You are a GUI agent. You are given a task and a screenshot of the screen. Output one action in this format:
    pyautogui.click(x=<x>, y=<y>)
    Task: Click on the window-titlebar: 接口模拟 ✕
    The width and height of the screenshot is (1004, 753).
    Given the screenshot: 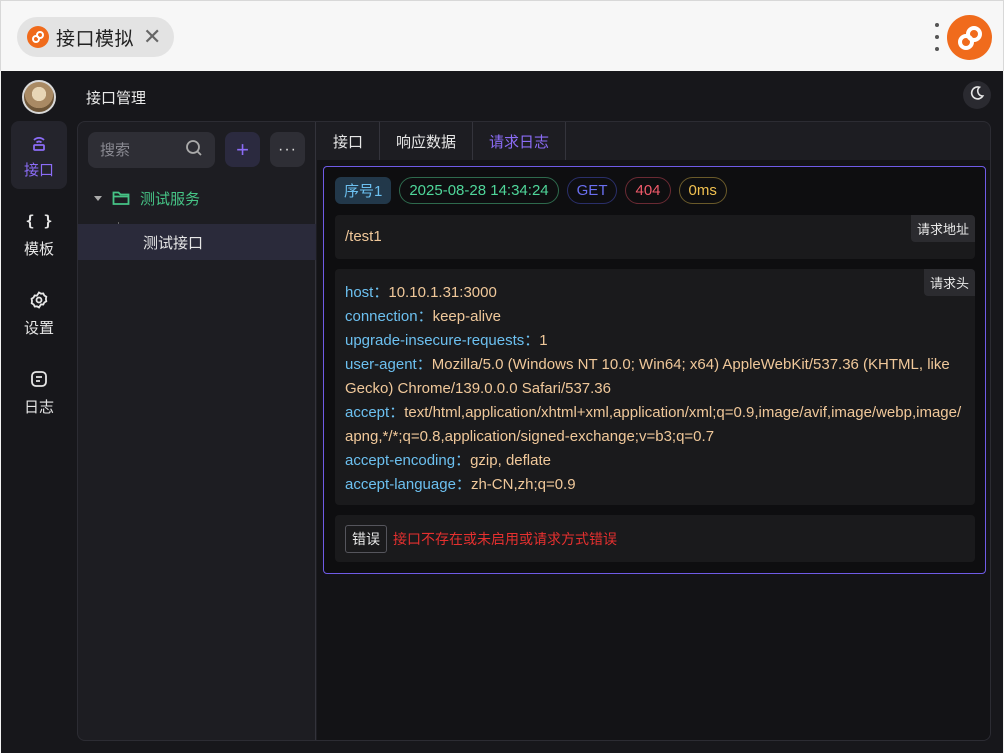 What is the action you would take?
    pyautogui.click(x=502, y=35)
    